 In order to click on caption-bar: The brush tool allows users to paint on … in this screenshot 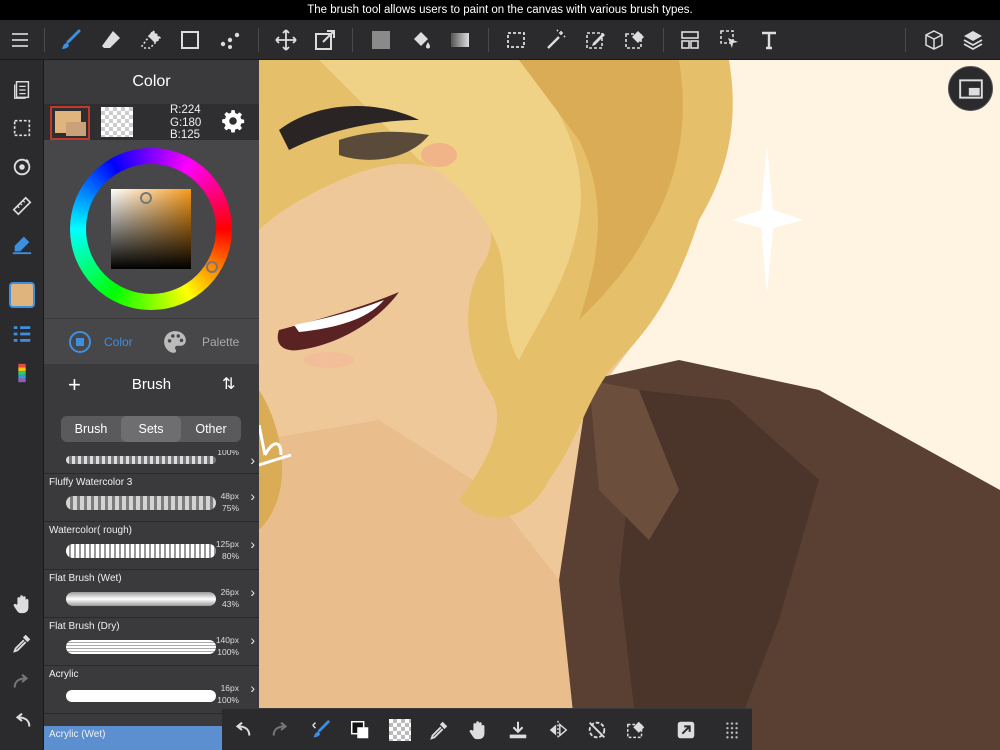, I will do `click(500, 10)`.